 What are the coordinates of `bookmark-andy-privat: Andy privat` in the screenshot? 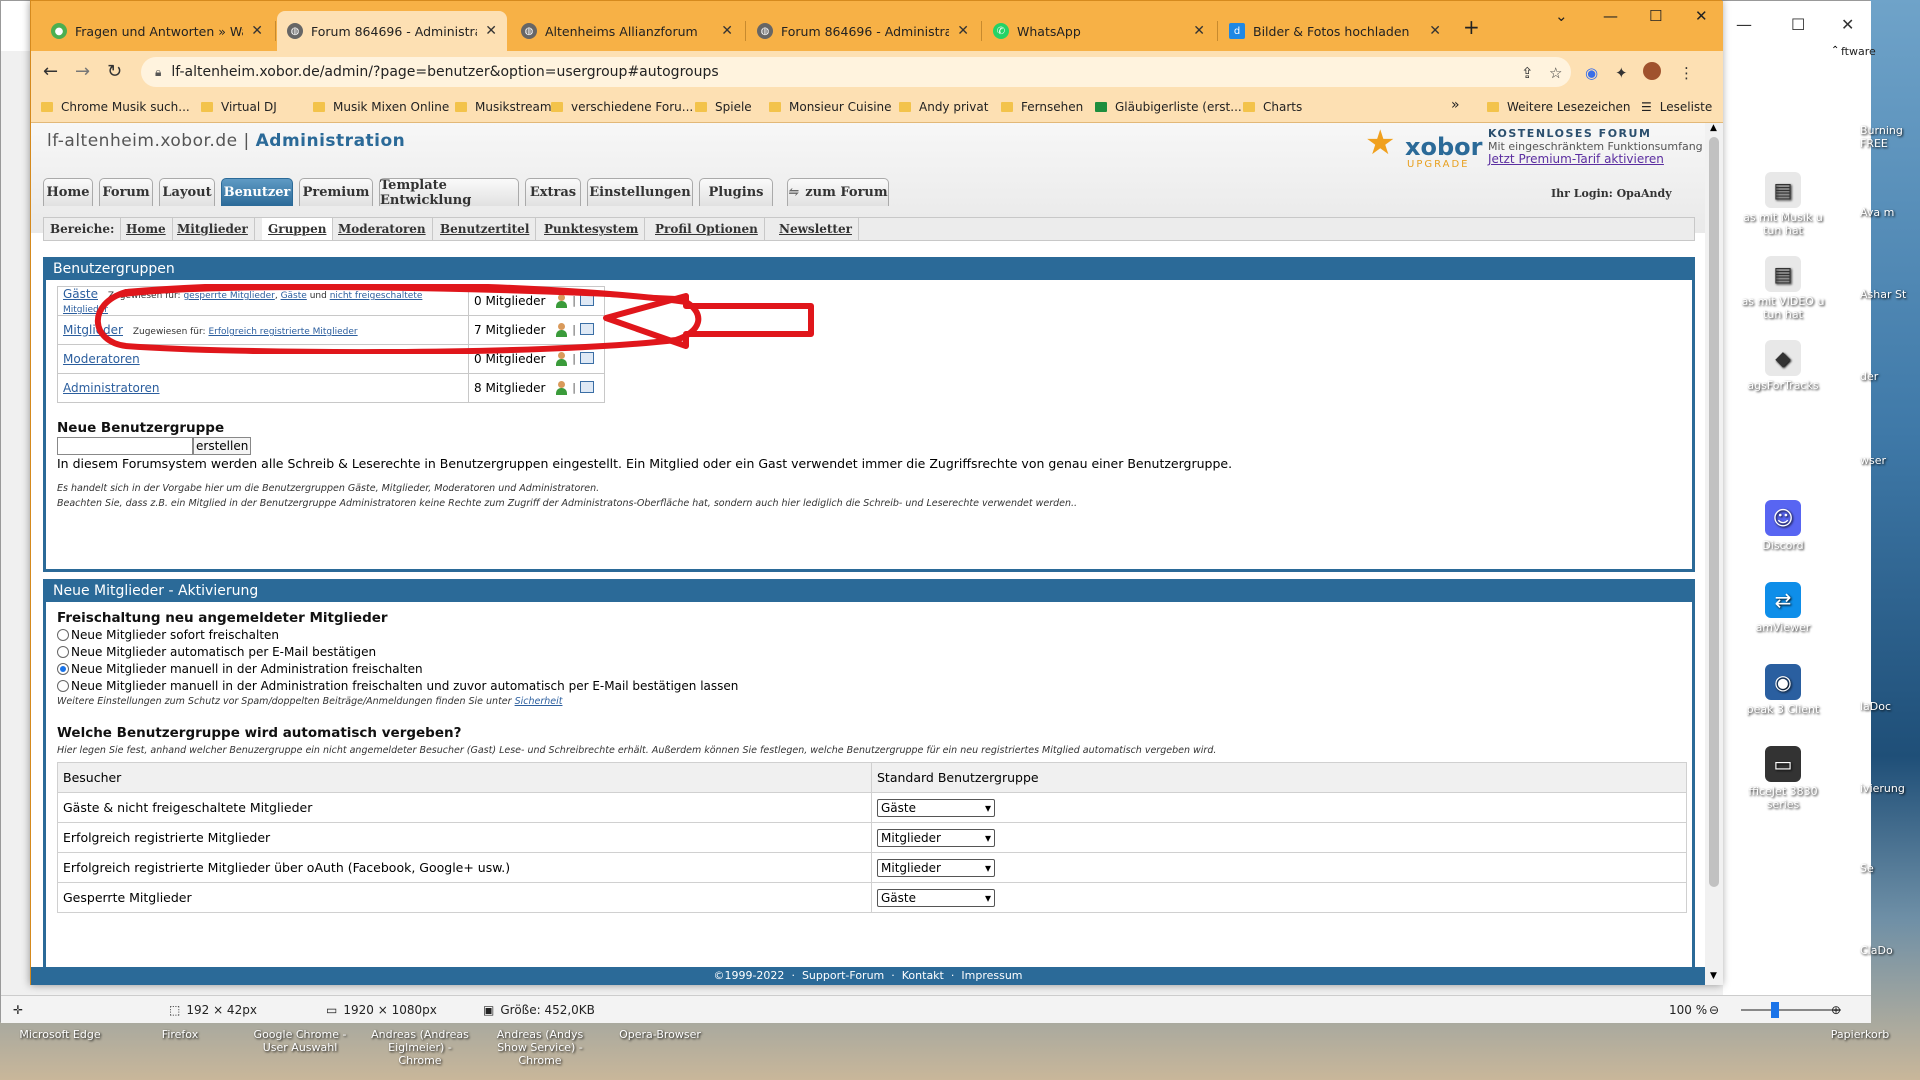 It's located at (943, 107).